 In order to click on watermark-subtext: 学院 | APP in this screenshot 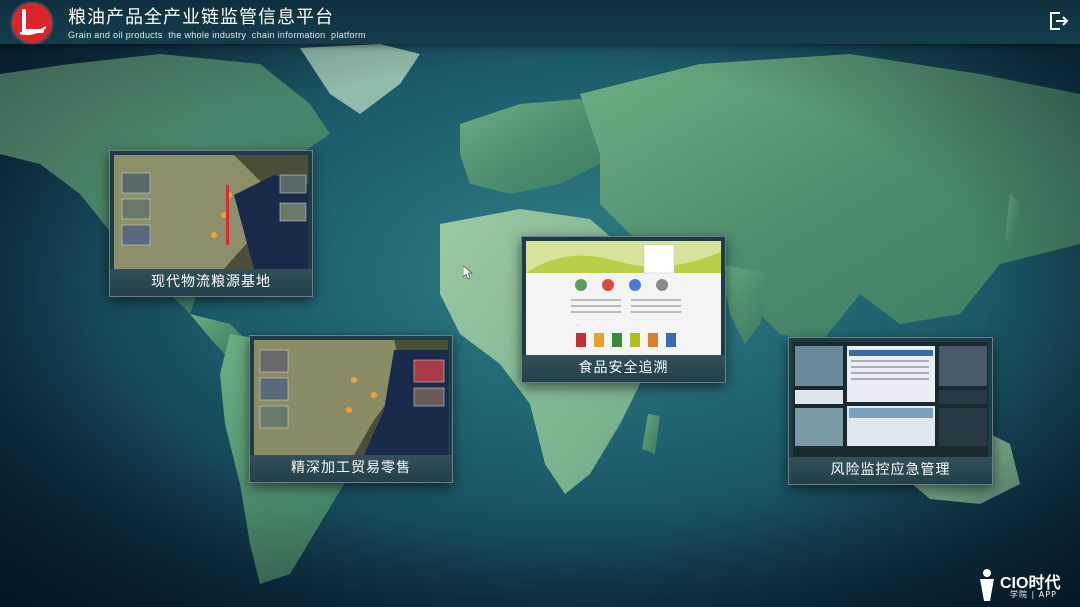, I will do `click(1033, 594)`.